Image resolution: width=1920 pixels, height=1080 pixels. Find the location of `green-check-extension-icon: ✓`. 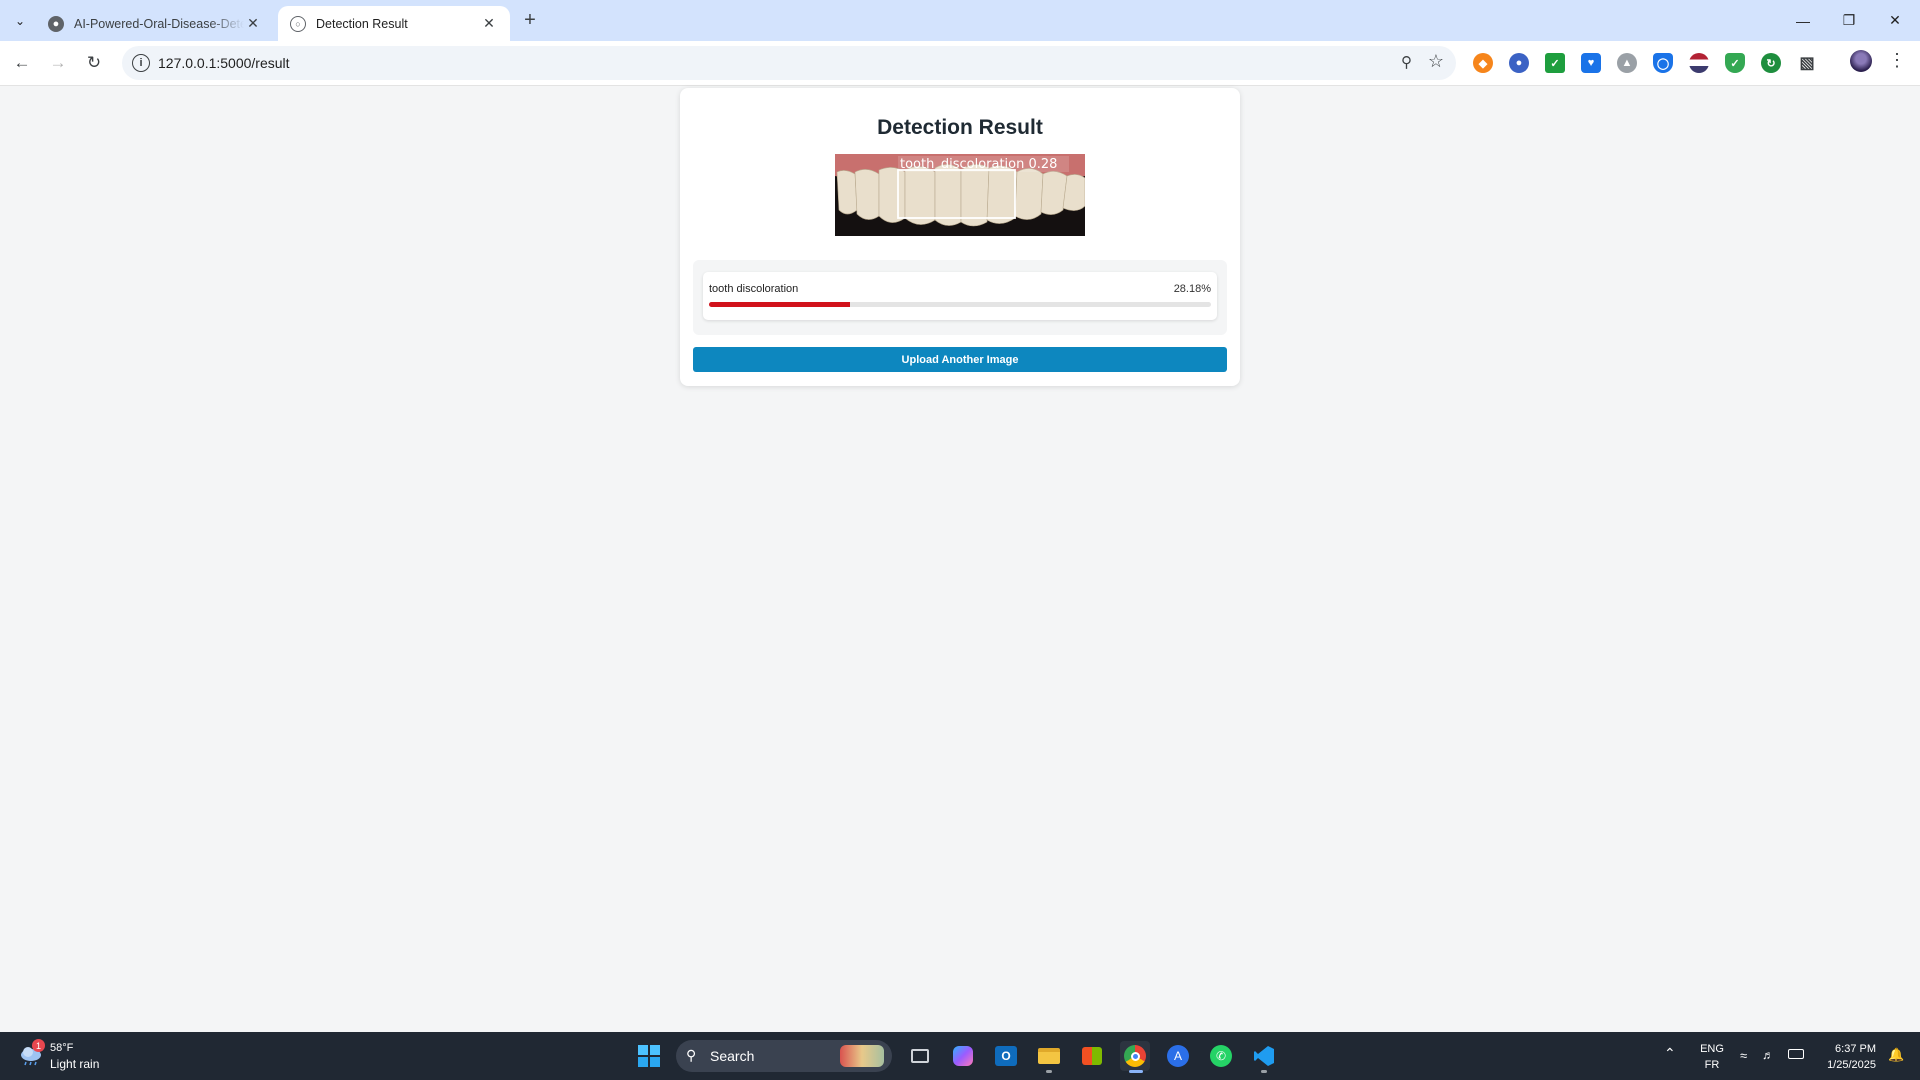

green-check-extension-icon: ✓ is located at coordinates (1555, 63).